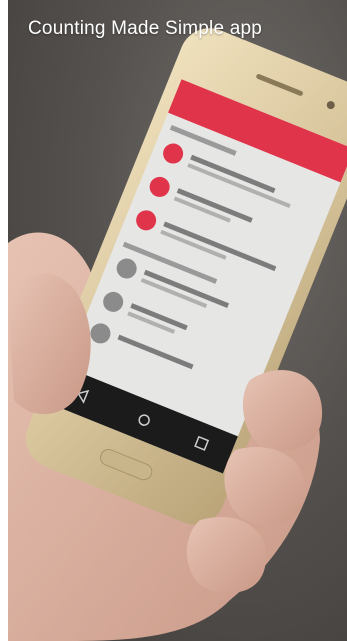 The image size is (347, 641). What do you see at coordinates (145, 28) in the screenshot?
I see `caption: Counting Made Simple app` at bounding box center [145, 28].